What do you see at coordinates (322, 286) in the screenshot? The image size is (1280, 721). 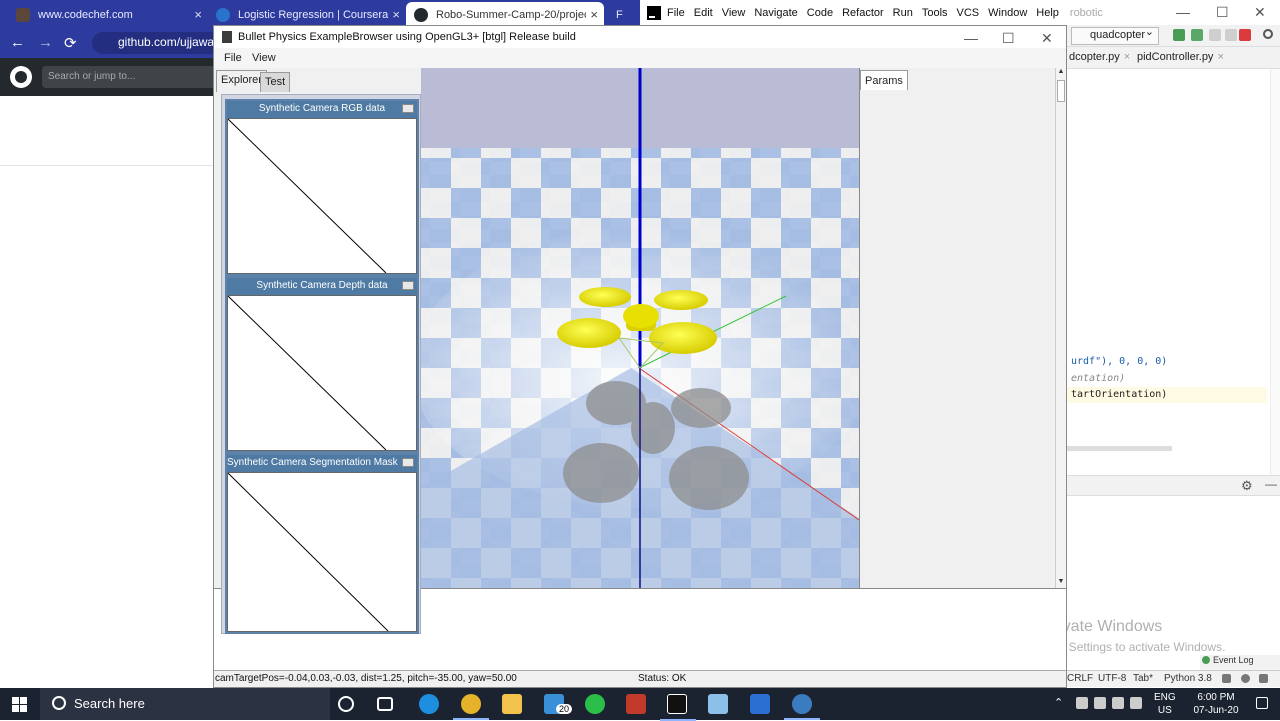 I see `pane-header: Synthetic Camera Depth data` at bounding box center [322, 286].